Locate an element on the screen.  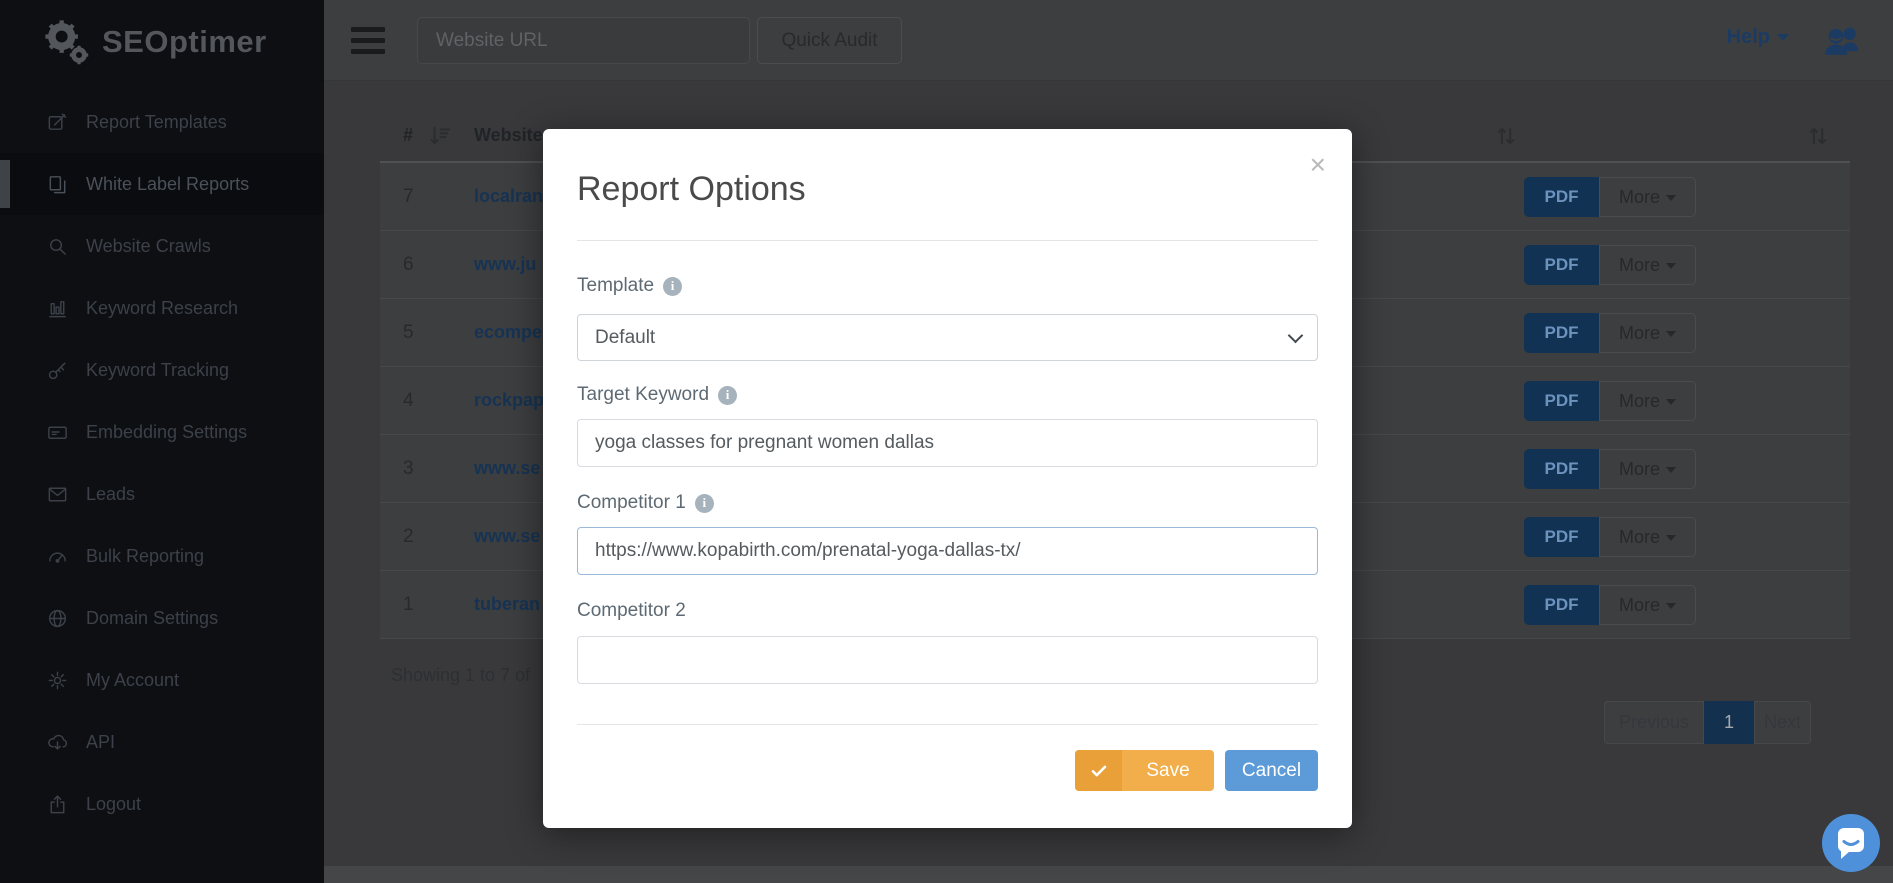
gear-icon is located at coordinates (57, 680).